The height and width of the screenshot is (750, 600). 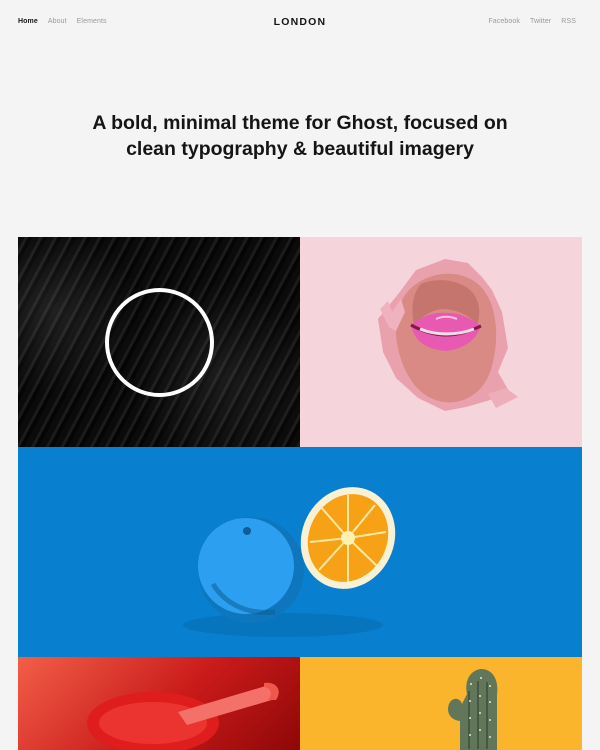 I want to click on white-circle-mark, so click(x=159, y=342).